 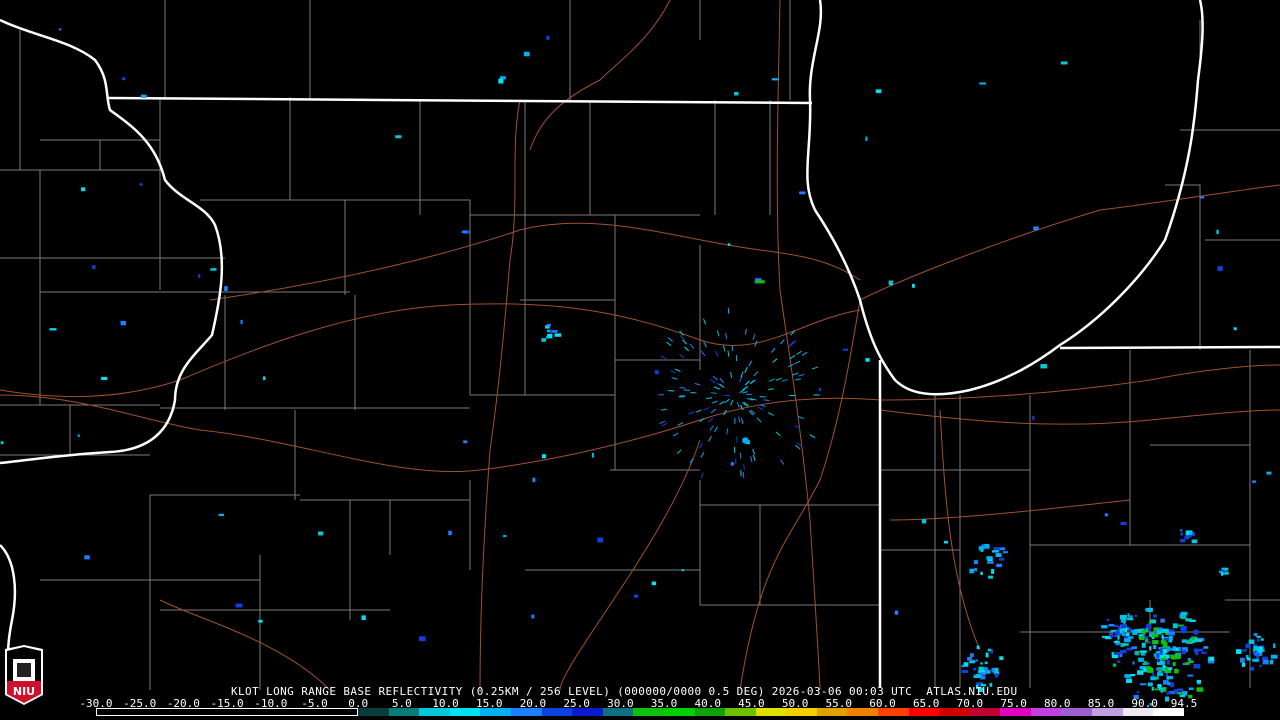 What do you see at coordinates (24, 691) in the screenshot?
I see `logo-text: NIU` at bounding box center [24, 691].